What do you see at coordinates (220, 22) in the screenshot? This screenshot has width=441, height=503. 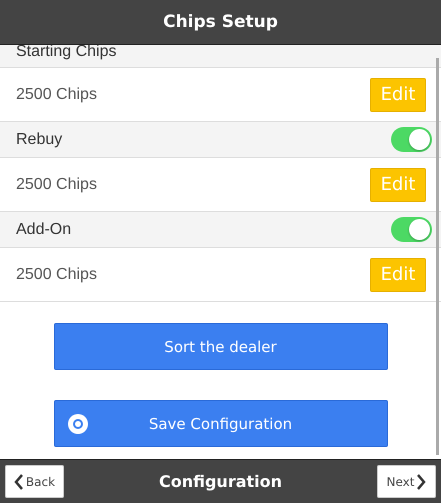 I see `screen-title: Chips Setup` at bounding box center [220, 22].